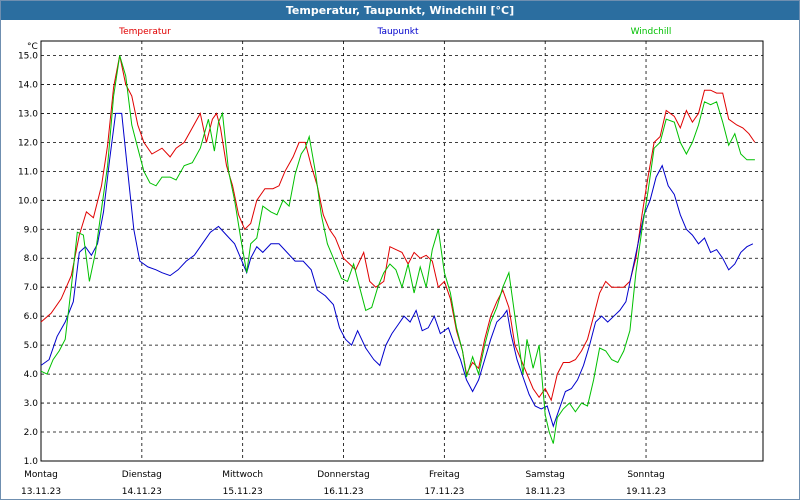 This screenshot has width=800, height=500. I want to click on x-tick-day: Montag, so click(41, 475).